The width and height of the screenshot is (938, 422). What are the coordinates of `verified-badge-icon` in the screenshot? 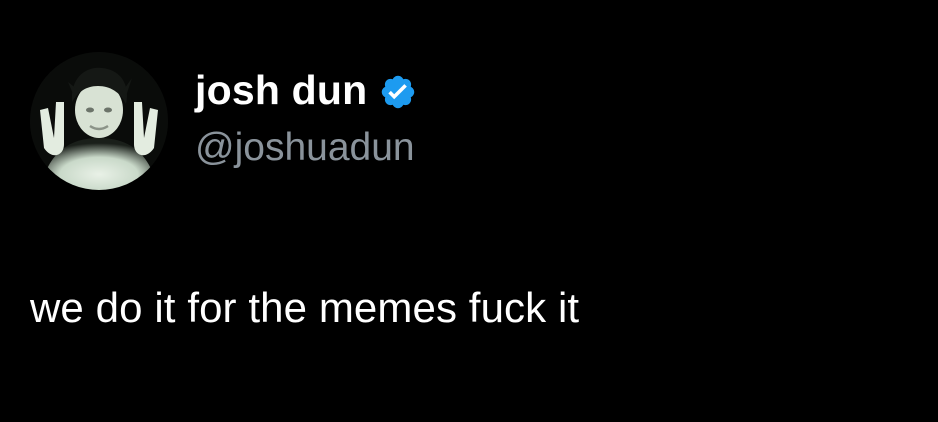 It's located at (398, 92).